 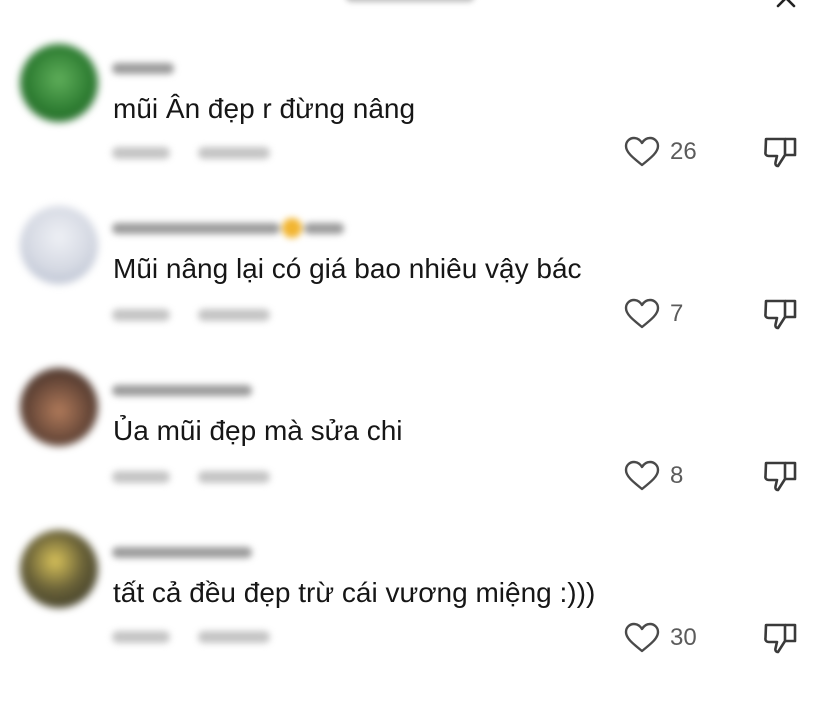 I want to click on like-count: 7, so click(x=677, y=313).